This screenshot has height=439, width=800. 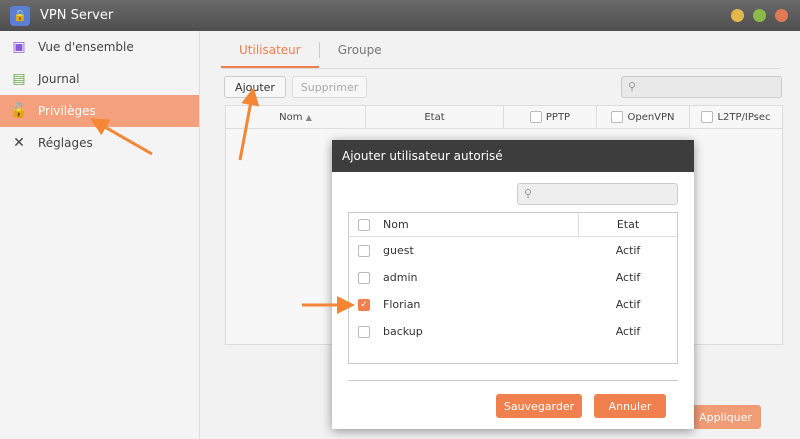 What do you see at coordinates (360, 53) in the screenshot?
I see `tab-group: Groupe` at bounding box center [360, 53].